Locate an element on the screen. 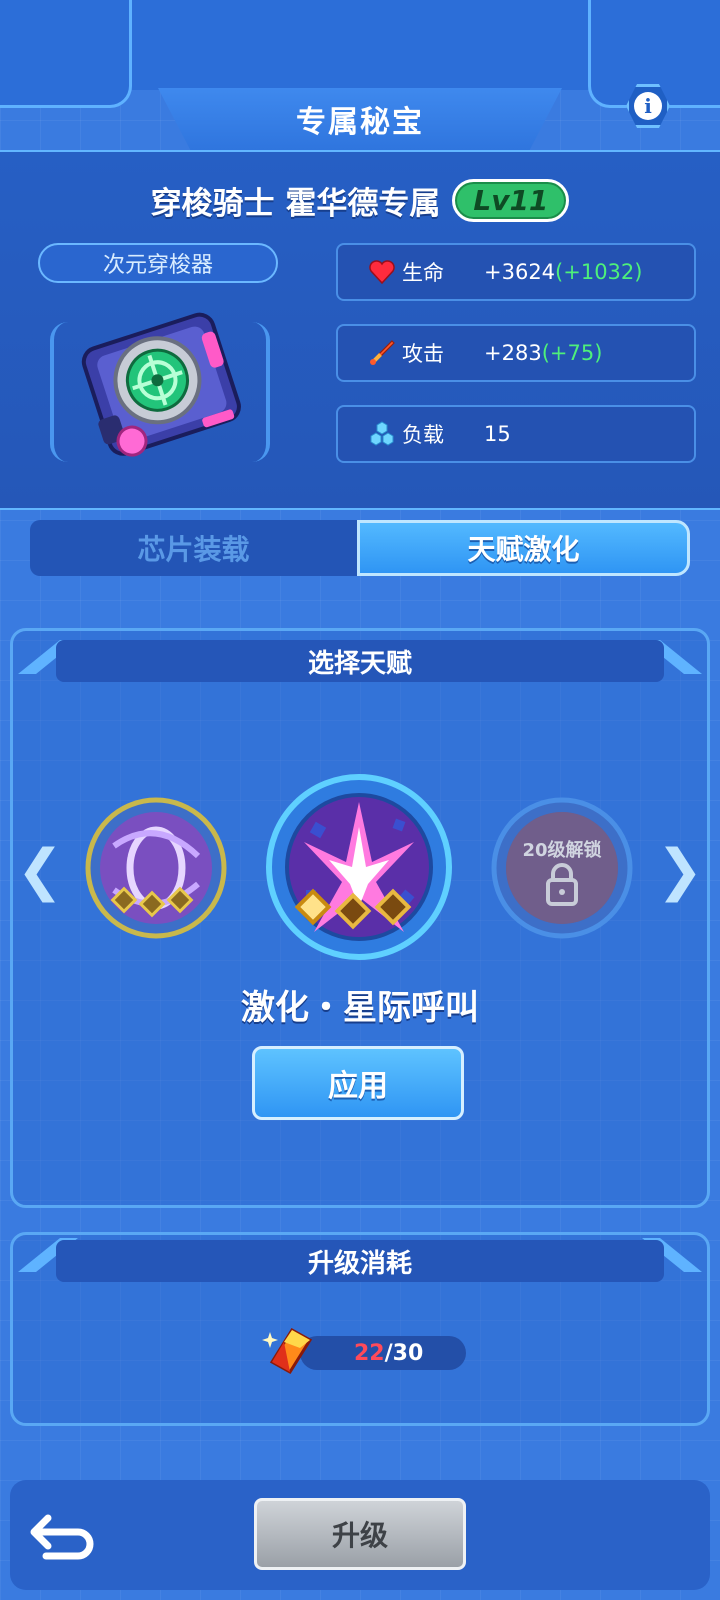 The image size is (720, 1600). crystal-icon is located at coordinates (290, 1350).